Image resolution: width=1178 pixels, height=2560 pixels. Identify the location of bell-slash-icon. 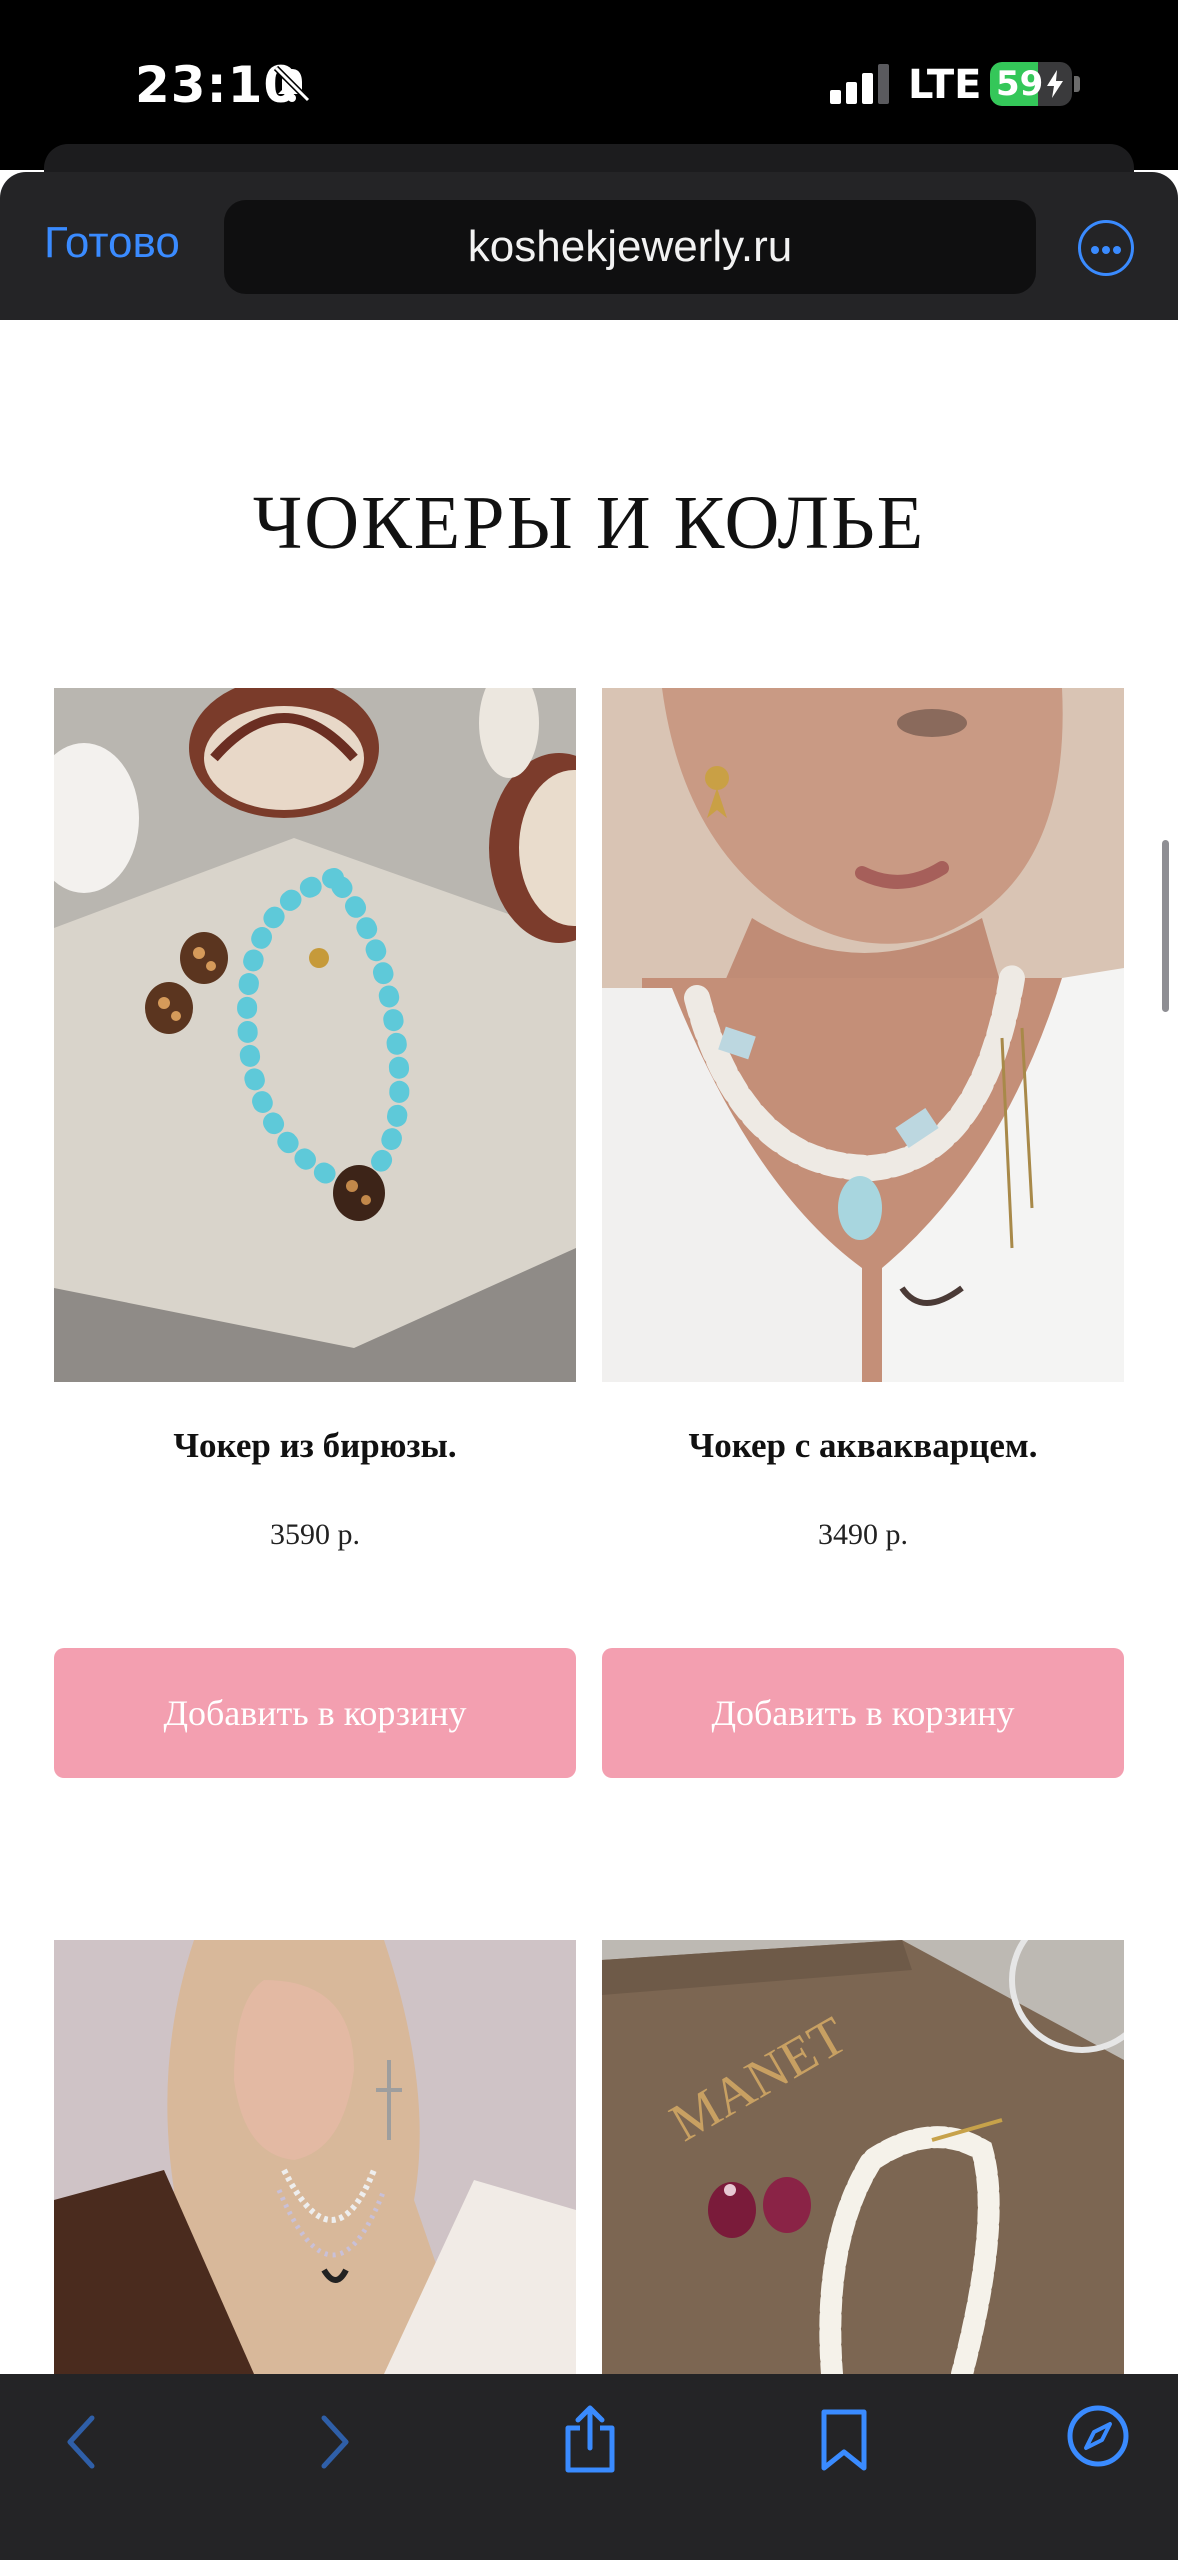
(292, 84).